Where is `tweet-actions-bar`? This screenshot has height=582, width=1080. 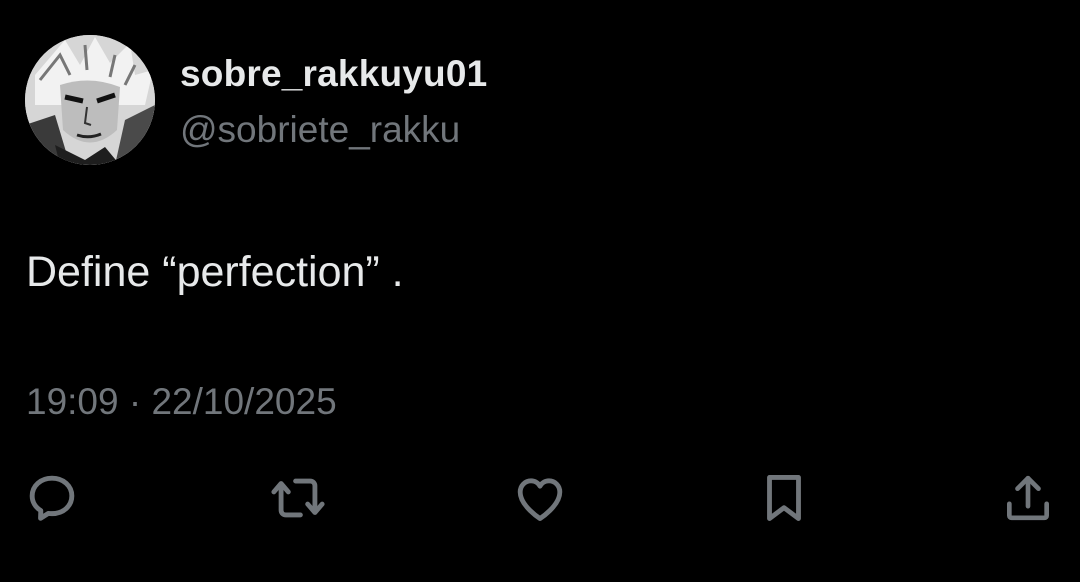 tweet-actions-bar is located at coordinates (540, 498).